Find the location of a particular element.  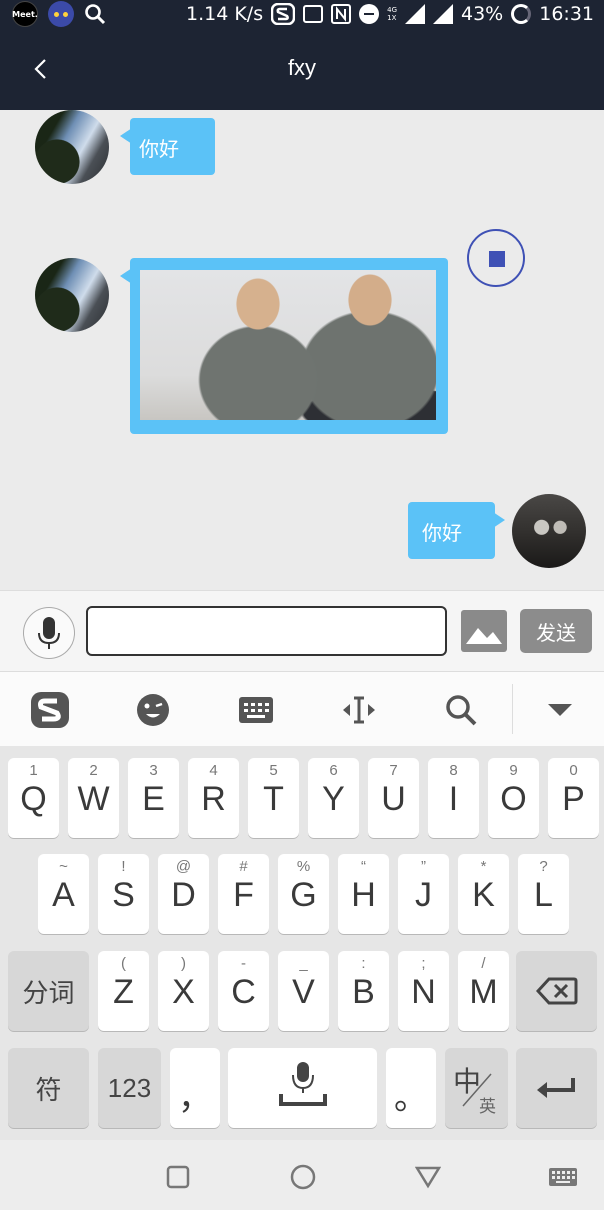

key-sub: 7 is located at coordinates (393, 770).